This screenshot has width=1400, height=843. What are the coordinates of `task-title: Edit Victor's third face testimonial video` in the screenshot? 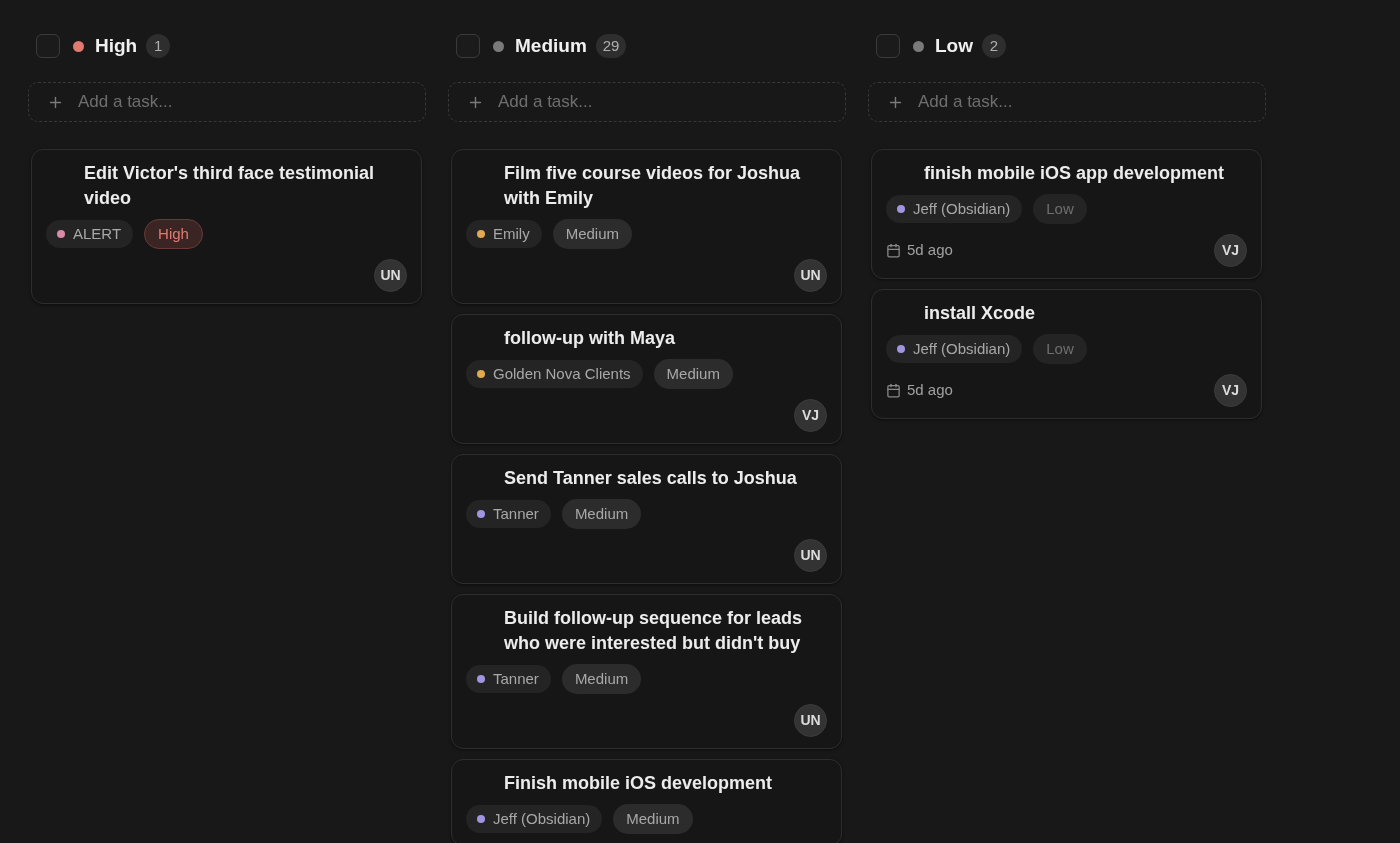 It's located at (229, 186).